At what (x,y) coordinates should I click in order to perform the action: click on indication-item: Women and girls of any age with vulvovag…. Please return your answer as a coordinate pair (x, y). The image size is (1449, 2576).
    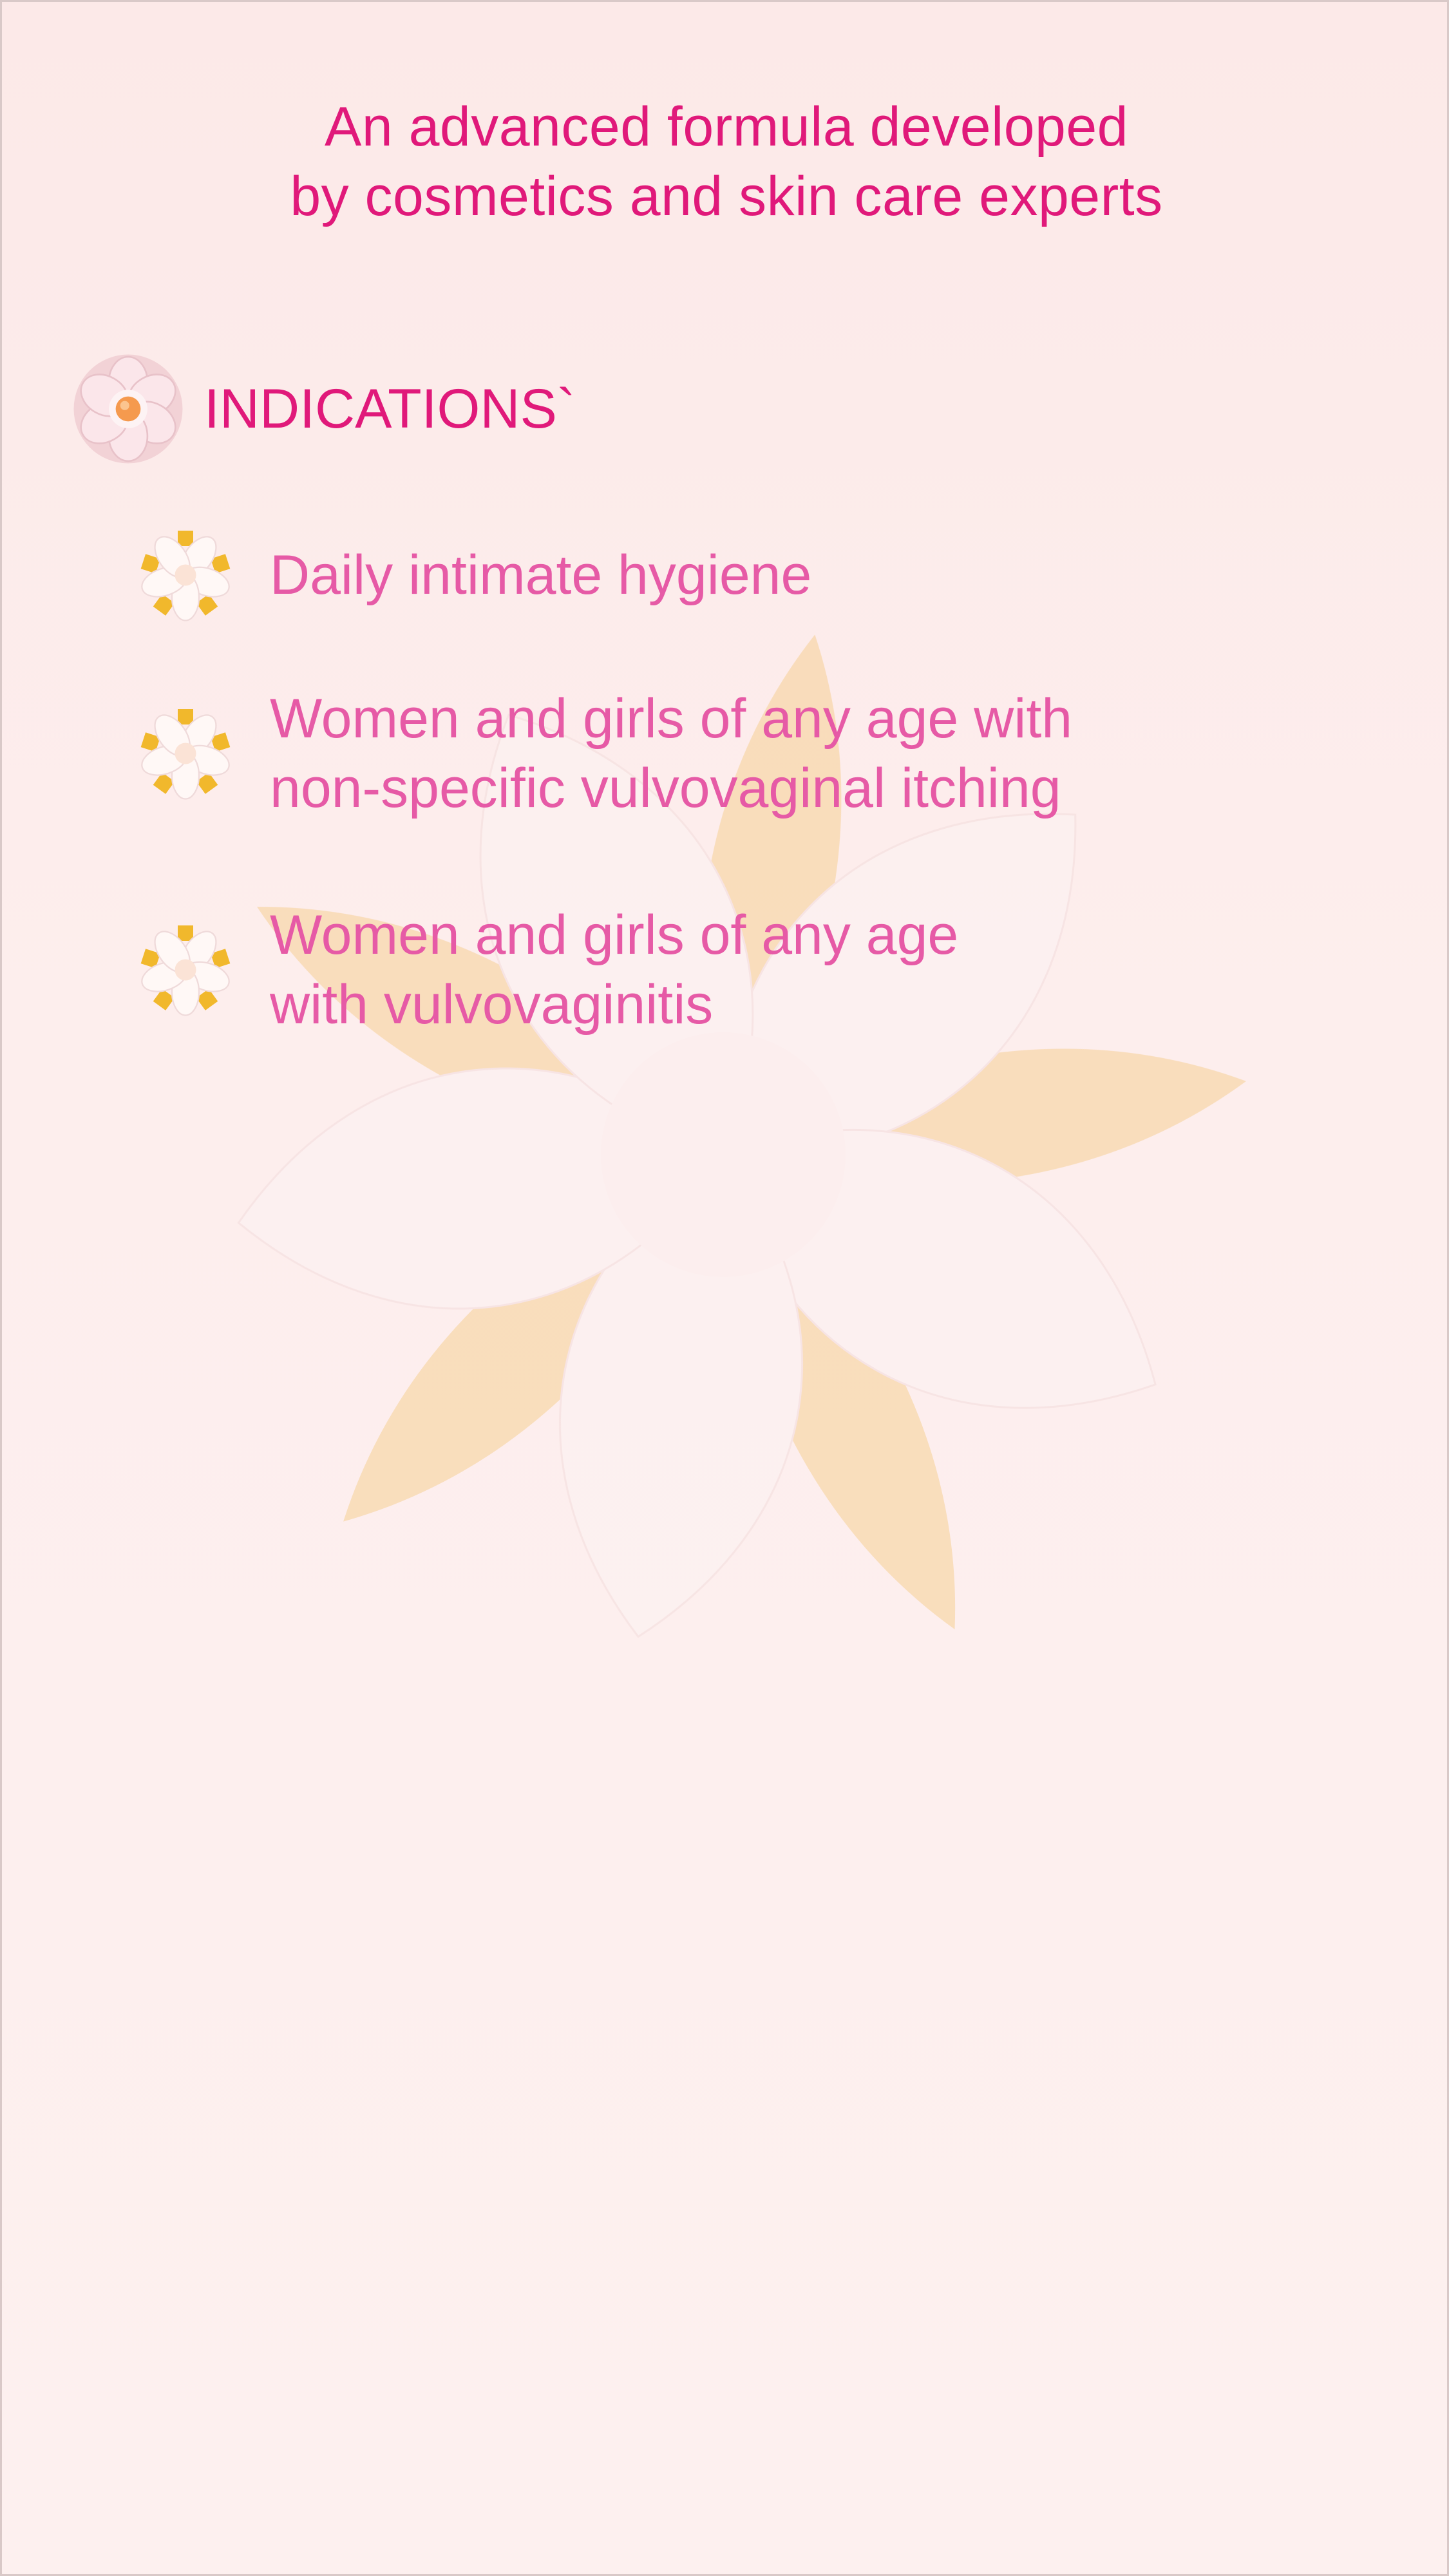
    Looking at the image, I should click on (547, 970).